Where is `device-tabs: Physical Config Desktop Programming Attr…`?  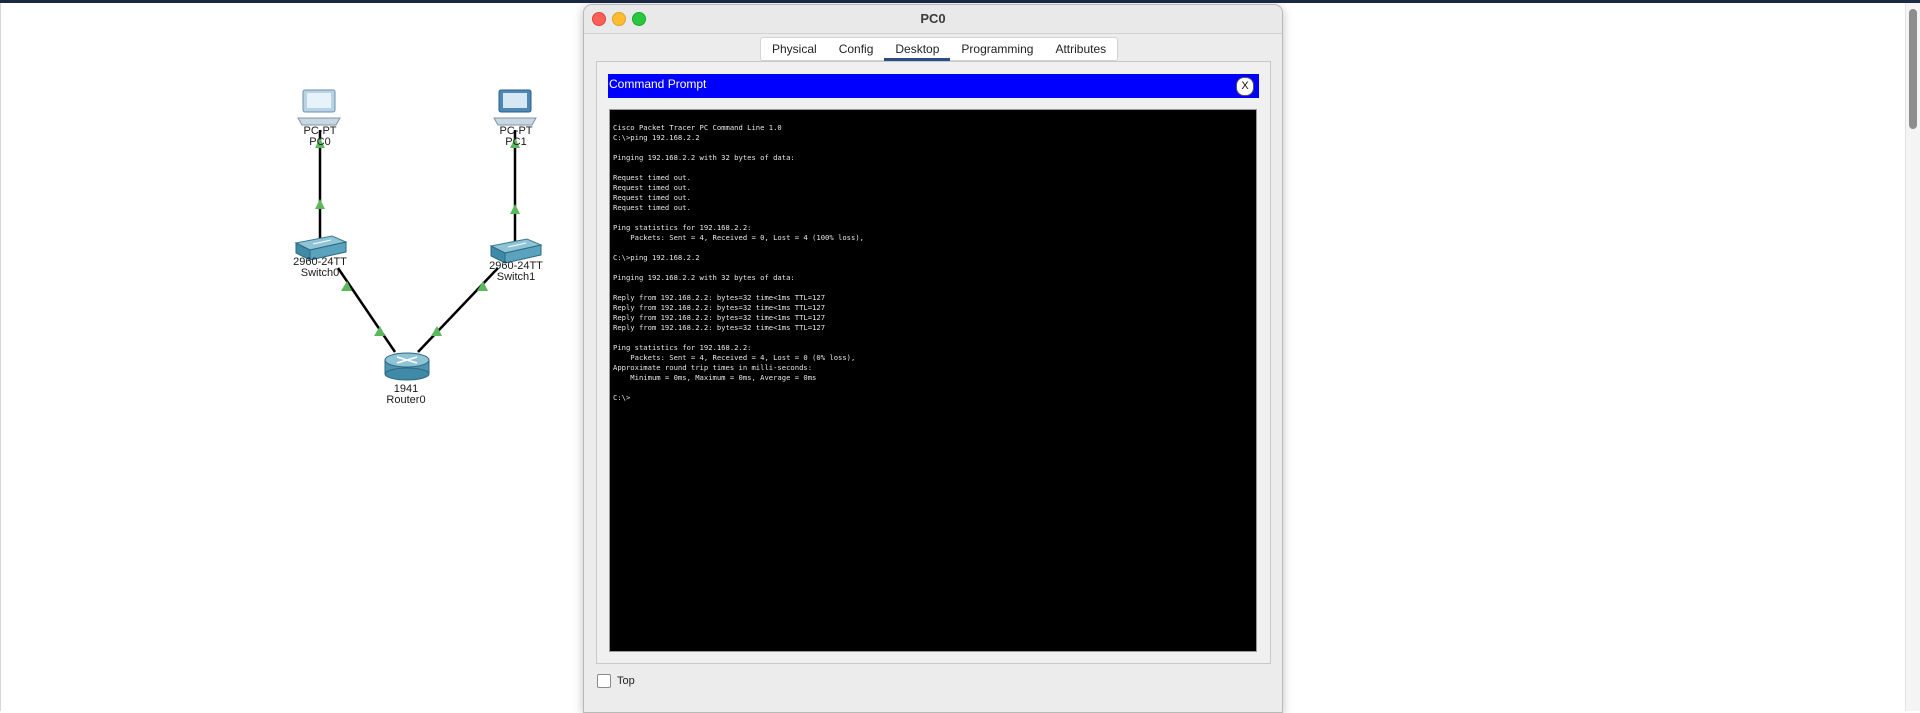 device-tabs: Physical Config Desktop Programming Attr… is located at coordinates (939, 49).